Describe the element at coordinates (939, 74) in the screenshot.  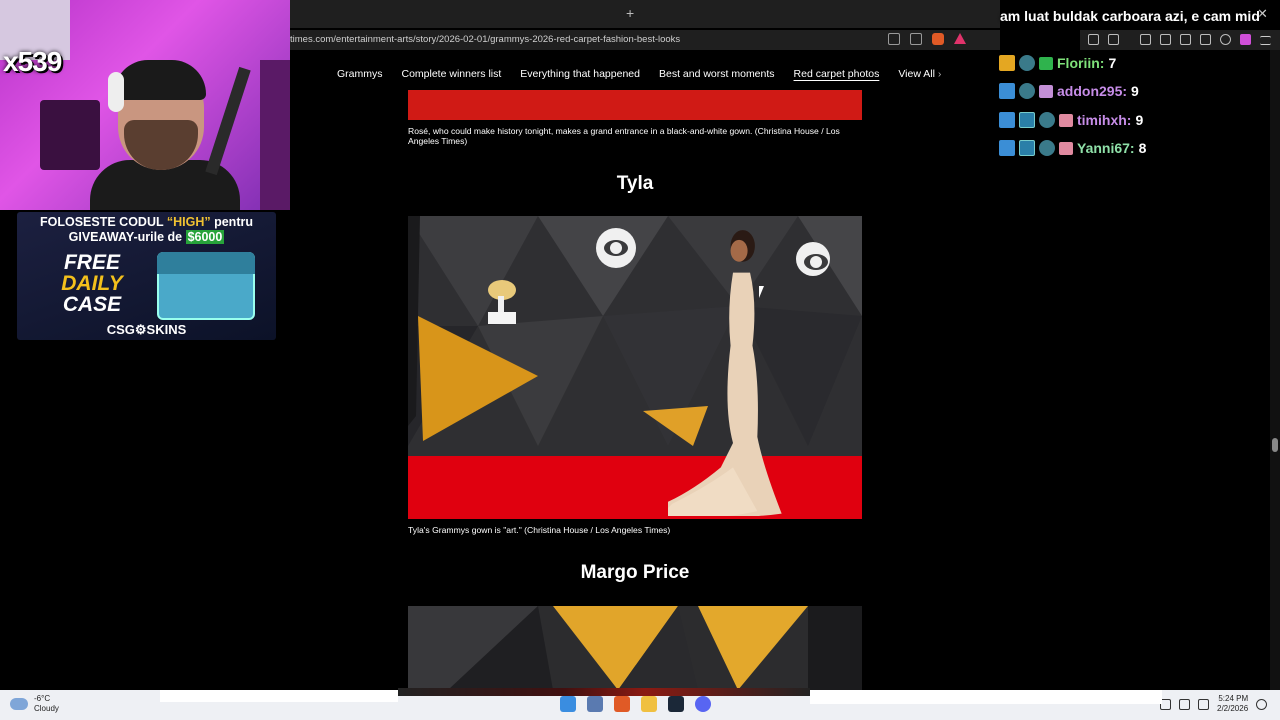
I see `chevron-right-icon: ›` at that location.